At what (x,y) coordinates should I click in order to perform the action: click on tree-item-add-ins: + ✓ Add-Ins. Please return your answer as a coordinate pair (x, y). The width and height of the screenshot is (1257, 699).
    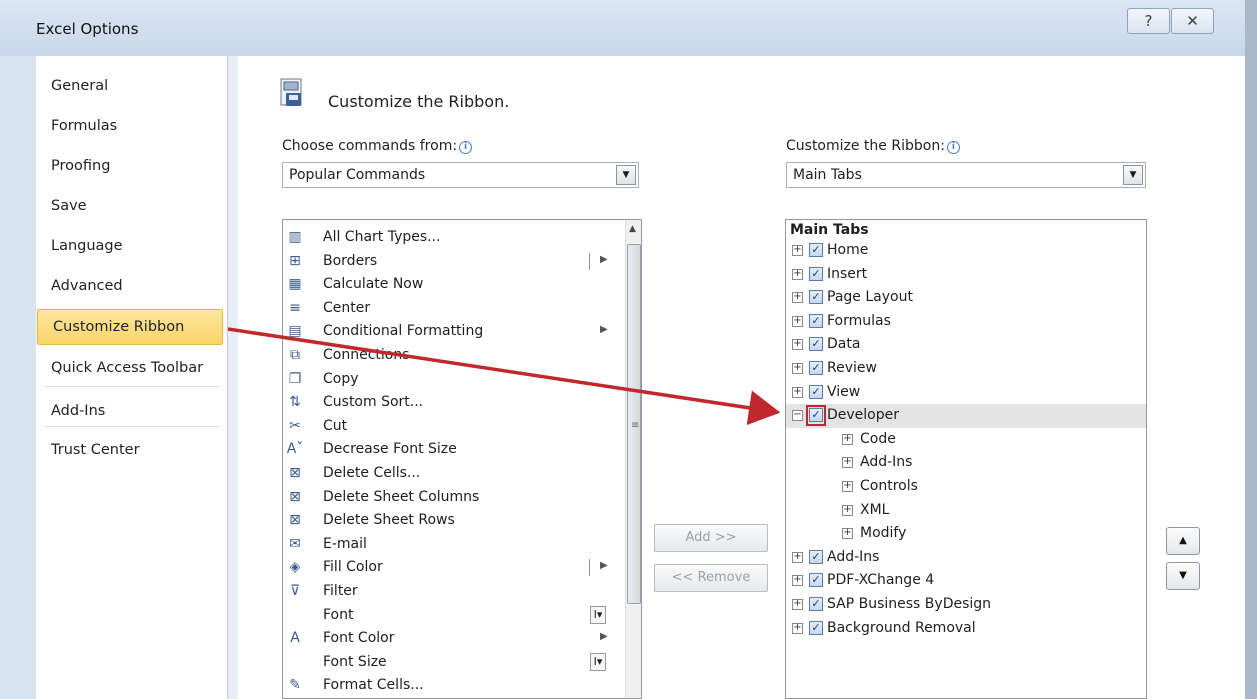
    Looking at the image, I should click on (966, 558).